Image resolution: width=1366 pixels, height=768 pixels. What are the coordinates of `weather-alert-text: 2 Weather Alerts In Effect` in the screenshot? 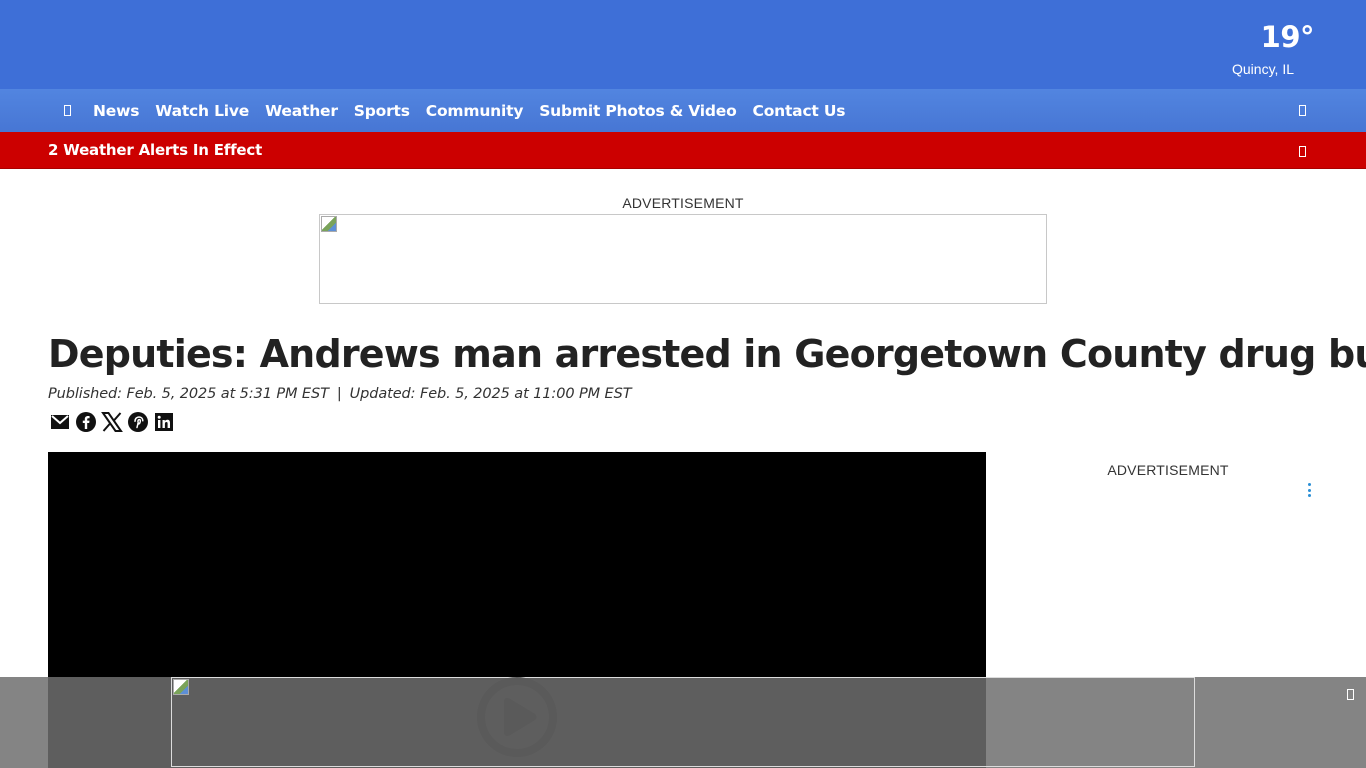 It's located at (155, 150).